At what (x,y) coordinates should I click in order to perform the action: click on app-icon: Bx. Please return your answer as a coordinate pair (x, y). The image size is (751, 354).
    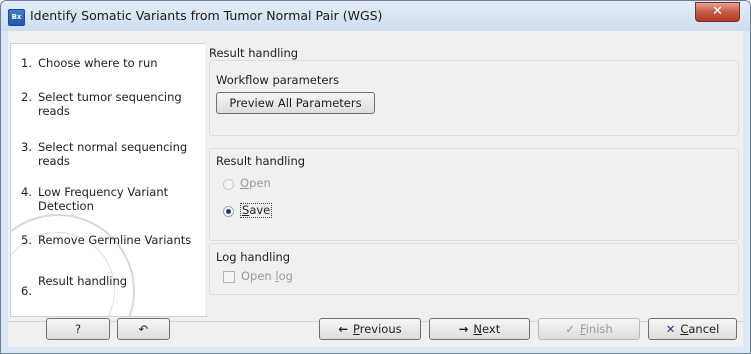
    Looking at the image, I should click on (16, 17).